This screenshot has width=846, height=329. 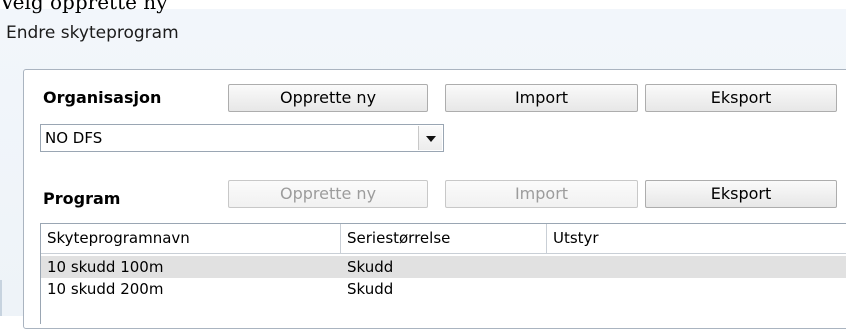 What do you see at coordinates (443, 289) in the screenshot?
I see `table-row: 10 skudd 200m Skudd` at bounding box center [443, 289].